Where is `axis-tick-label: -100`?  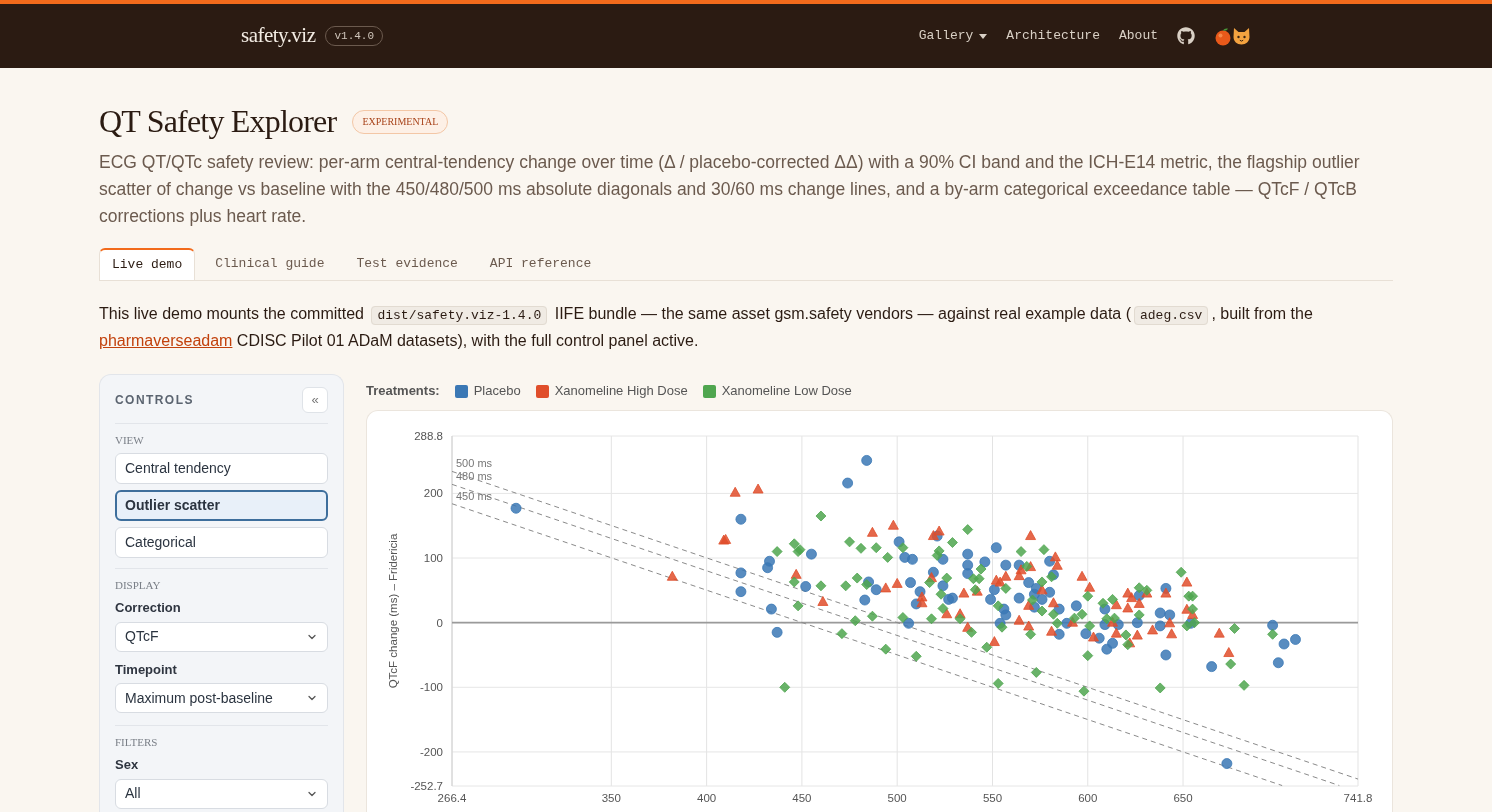 axis-tick-label: -100 is located at coordinates (431, 687).